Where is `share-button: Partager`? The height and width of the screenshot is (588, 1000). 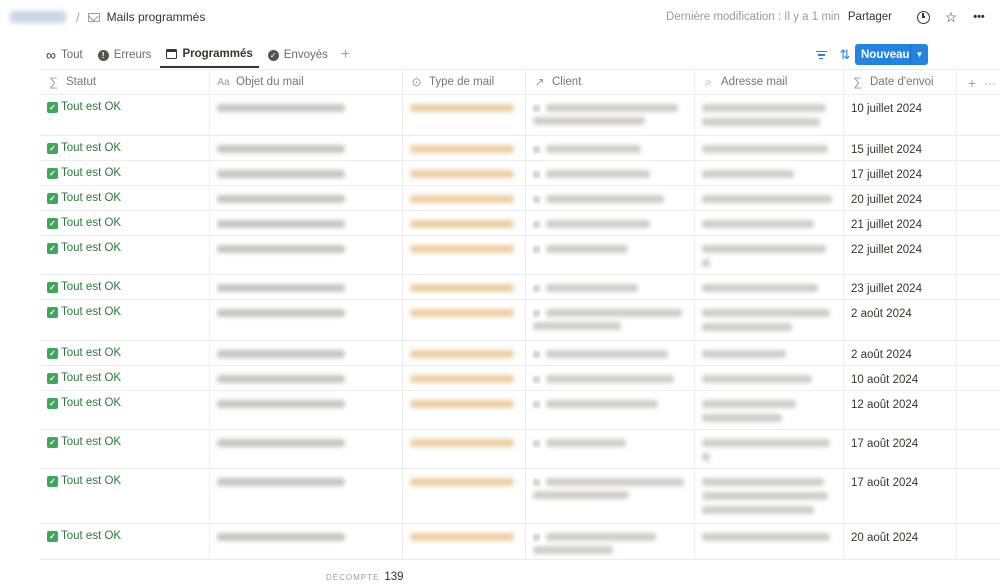 share-button: Partager is located at coordinates (870, 17).